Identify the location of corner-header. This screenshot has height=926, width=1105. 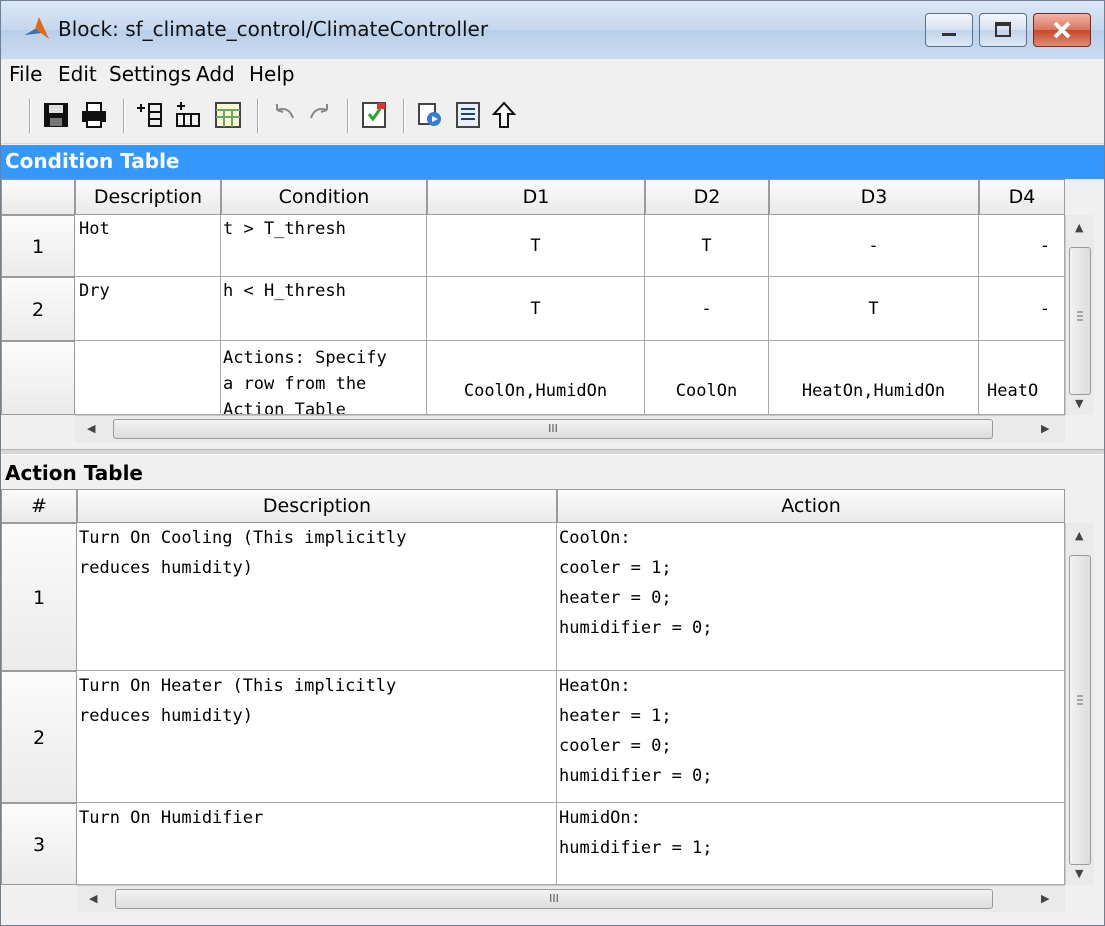
(38, 197).